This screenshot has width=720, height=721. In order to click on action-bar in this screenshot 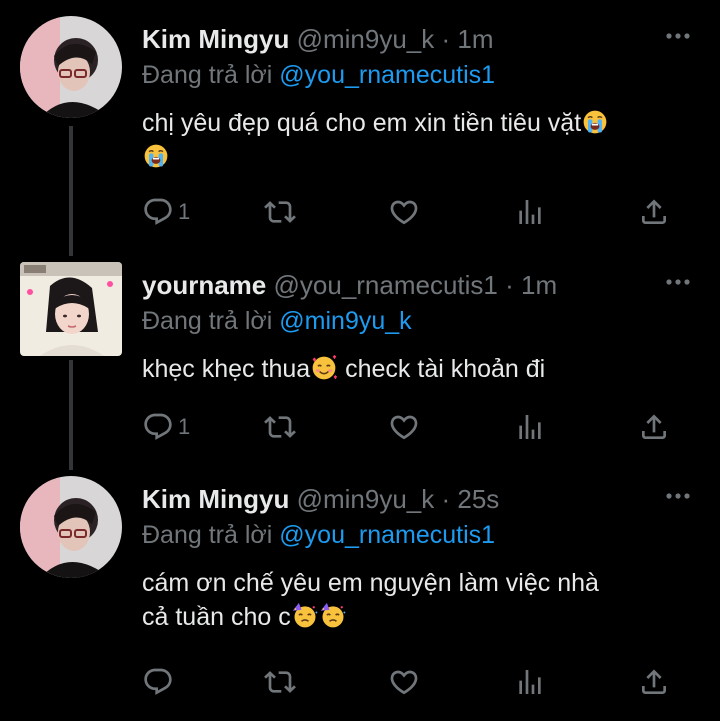, I will do `click(412, 682)`.